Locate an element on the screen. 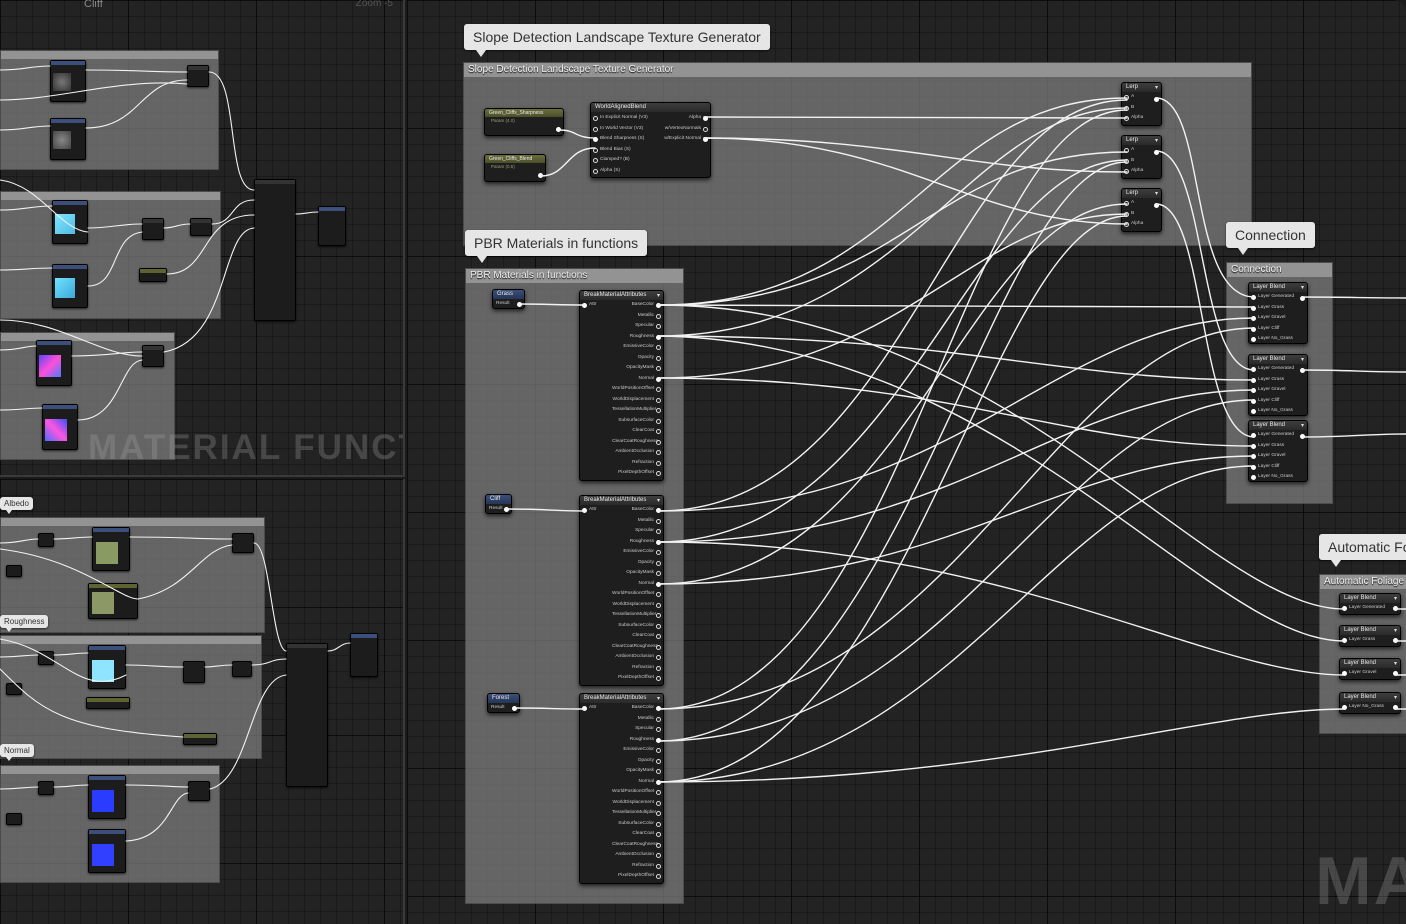 The height and width of the screenshot is (924, 1406). output-node is located at coordinates (364, 655).